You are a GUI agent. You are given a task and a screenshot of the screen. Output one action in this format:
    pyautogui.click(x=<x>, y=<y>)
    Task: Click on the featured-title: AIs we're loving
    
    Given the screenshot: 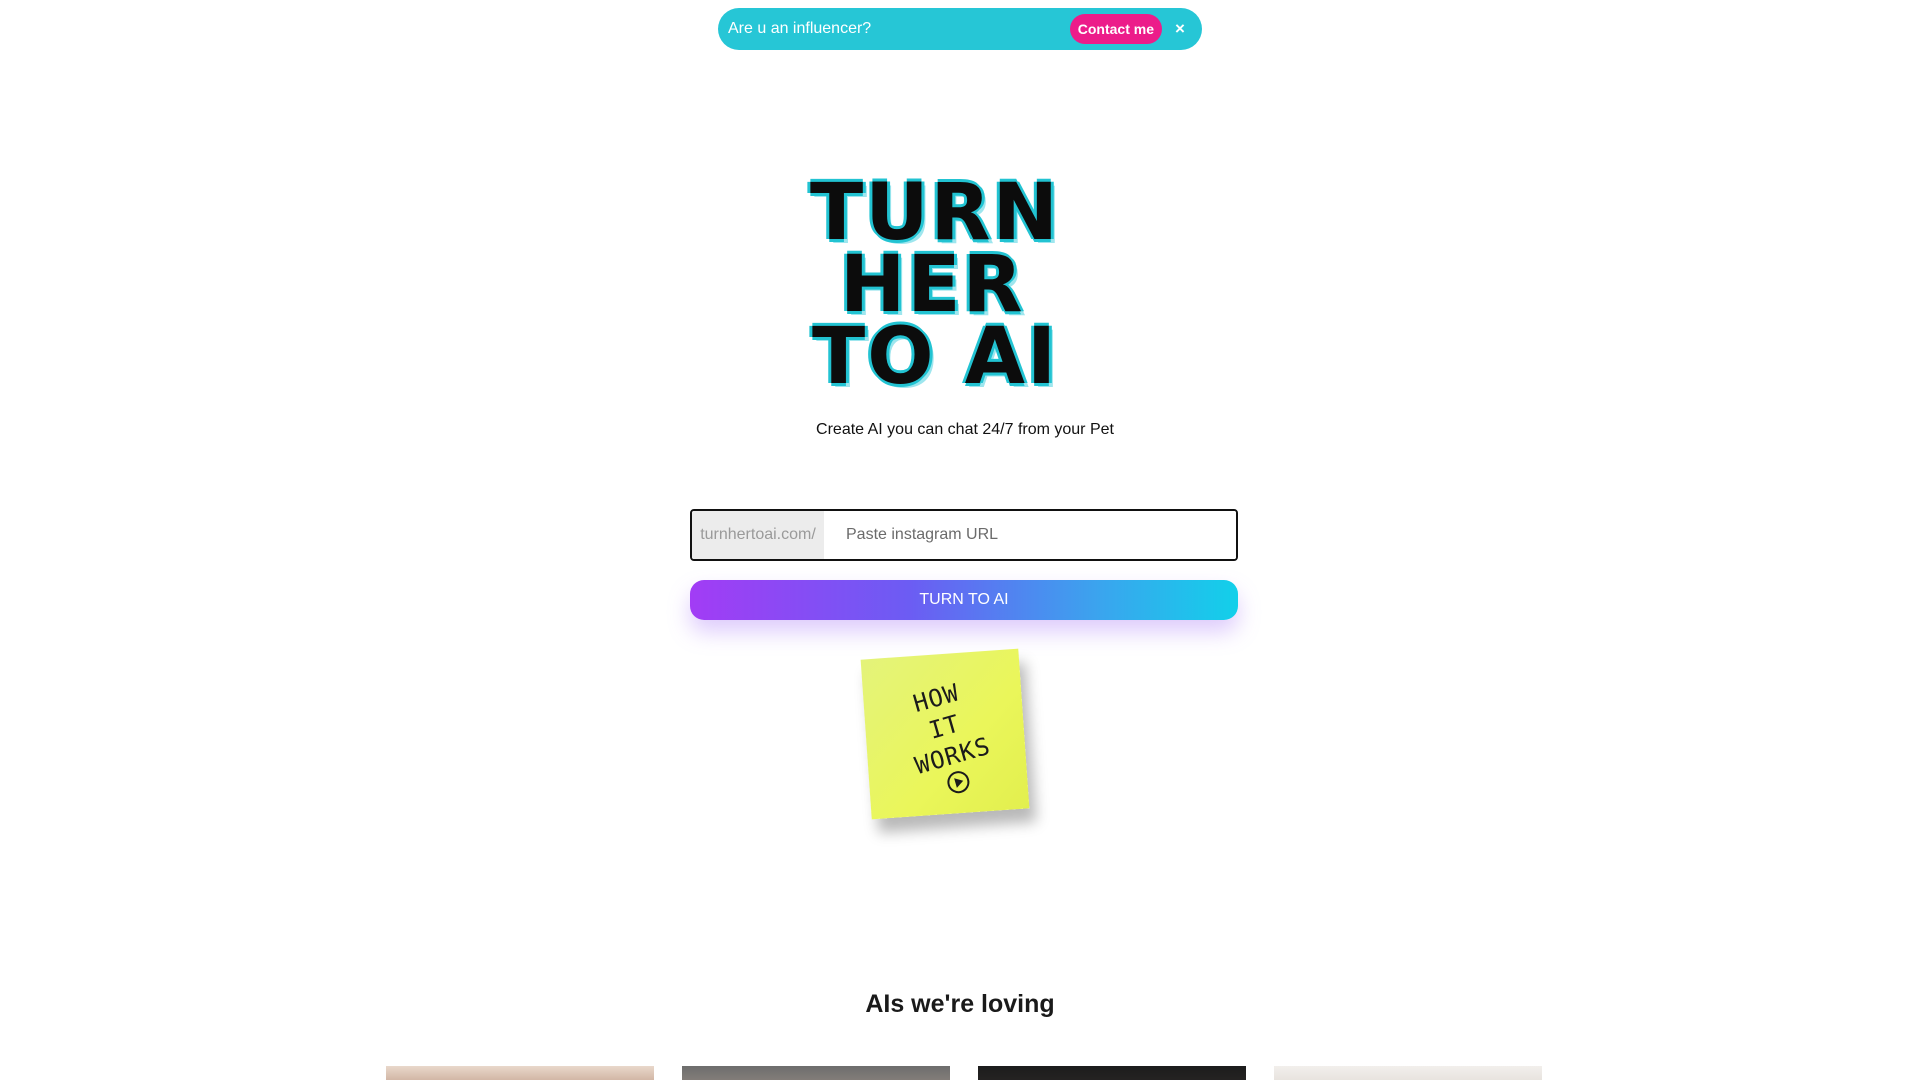 What is the action you would take?
    pyautogui.click(x=960, y=1004)
    